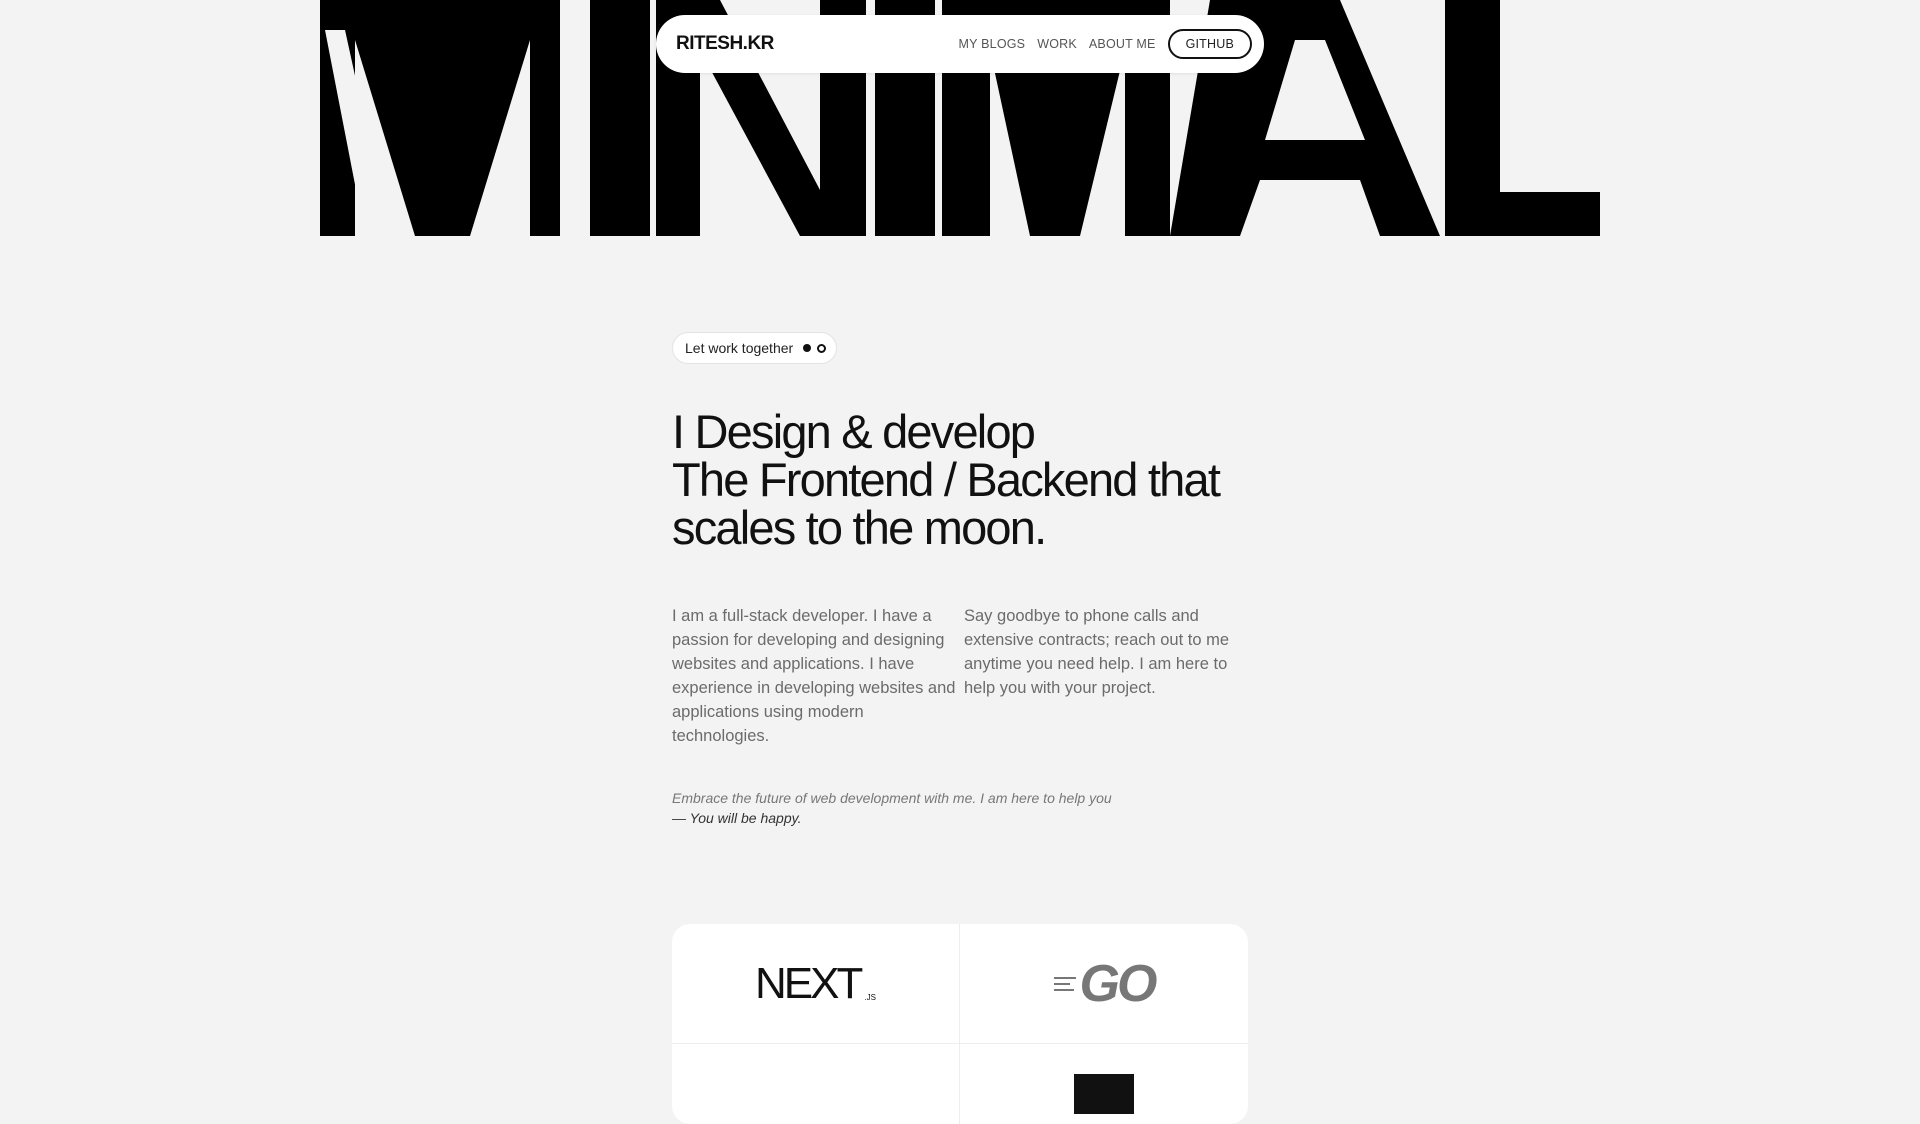 Image resolution: width=1920 pixels, height=1124 pixels. What do you see at coordinates (1064, 983) in the screenshot?
I see `go-speed-lines` at bounding box center [1064, 983].